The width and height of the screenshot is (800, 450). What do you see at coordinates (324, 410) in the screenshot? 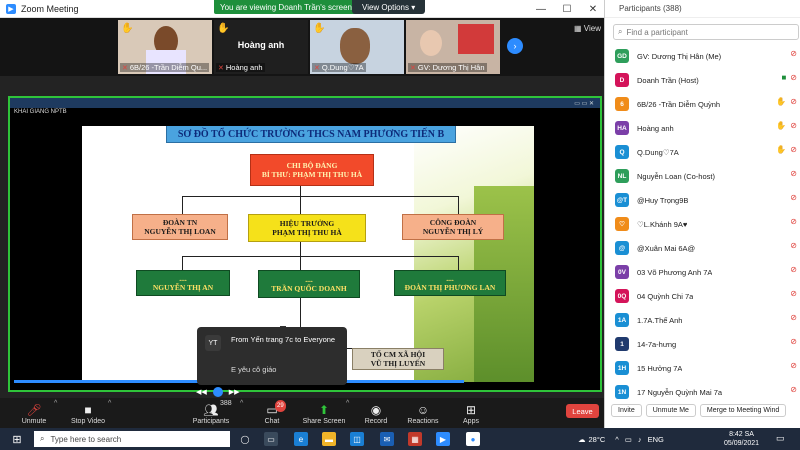
I see `share-screen-icon: ⬆` at bounding box center [324, 410].